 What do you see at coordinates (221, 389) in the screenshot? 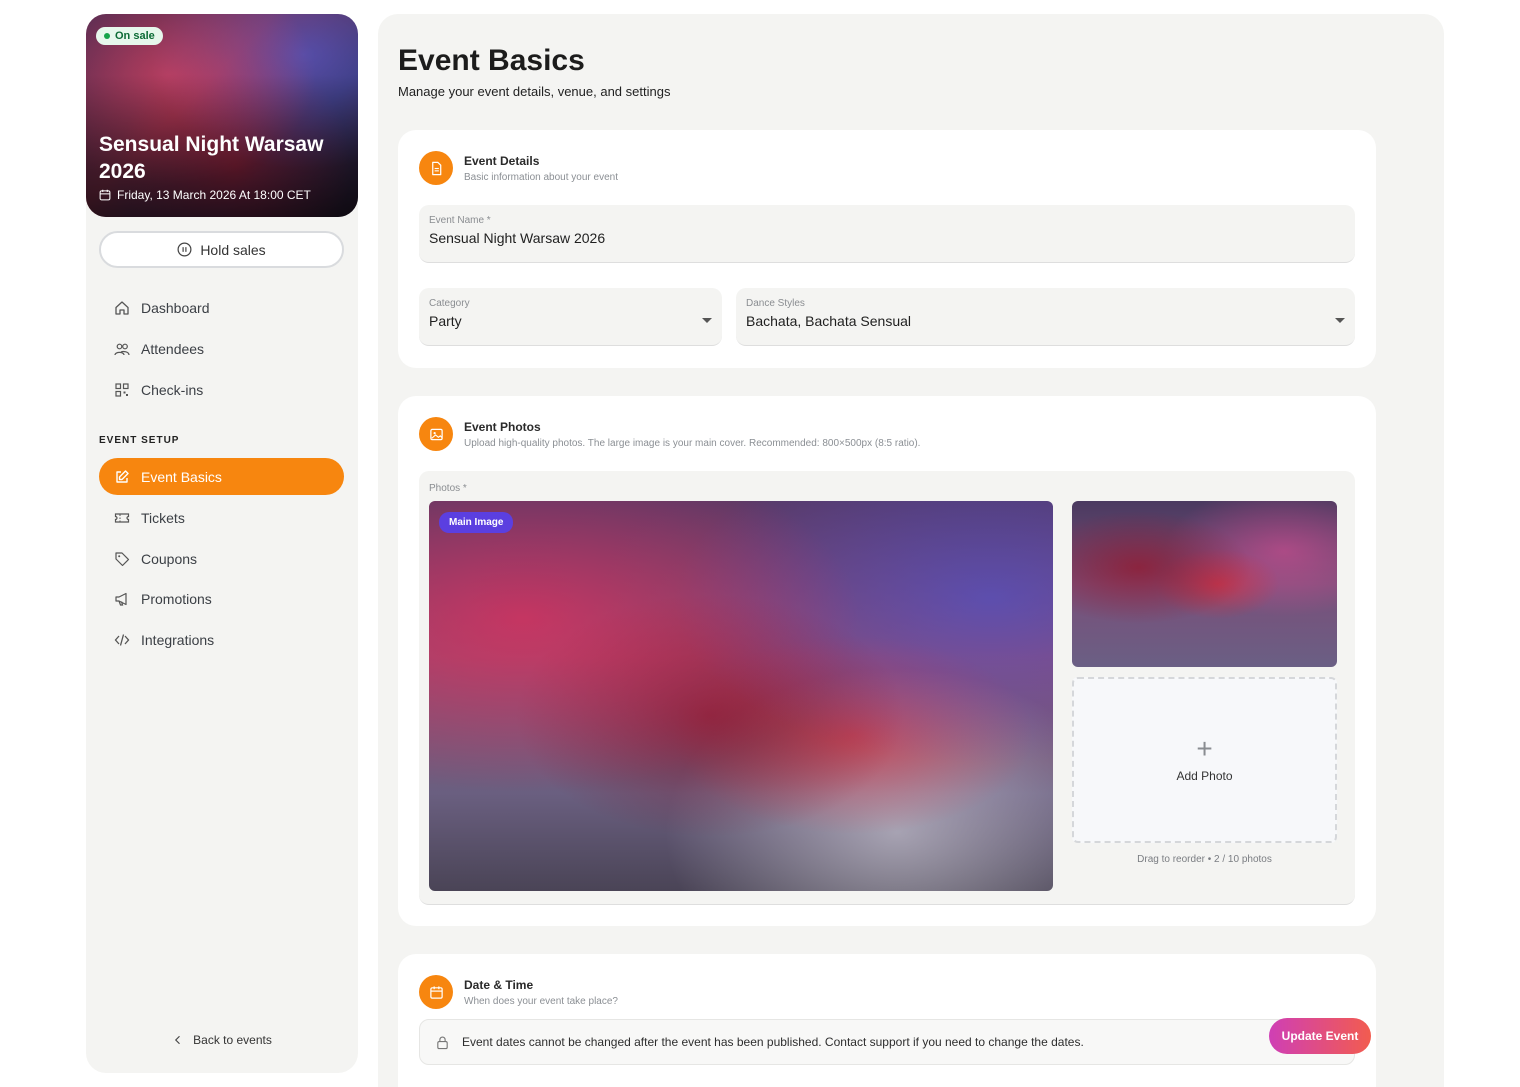
I see `nav-item-check-ins: Check-ins` at bounding box center [221, 389].